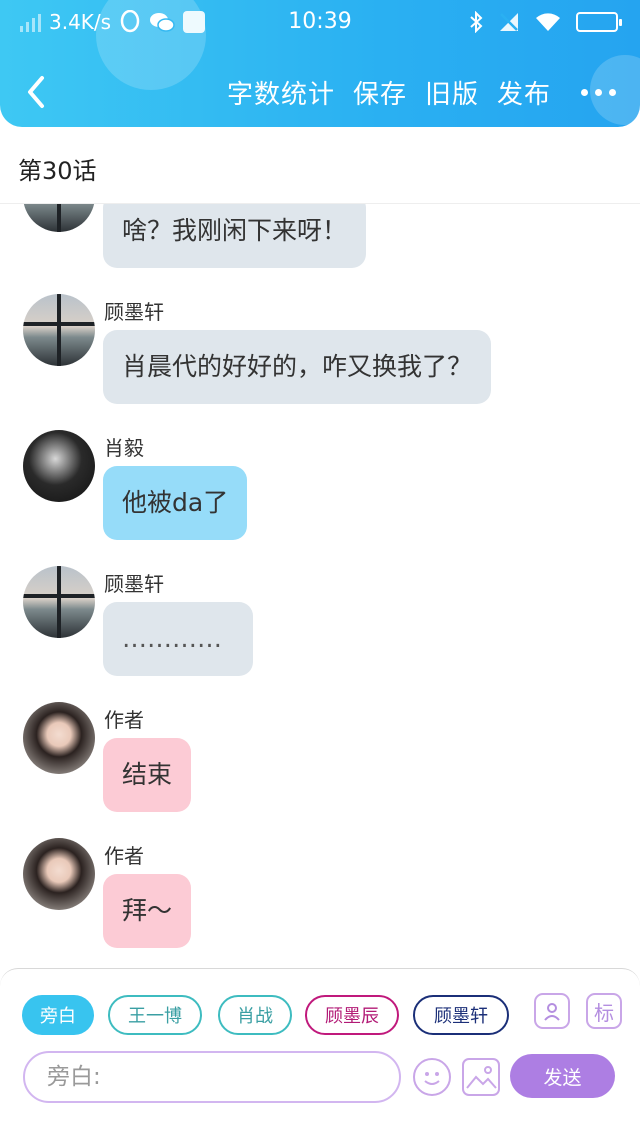 Image resolution: width=640 pixels, height=1138 pixels. Describe the element at coordinates (57, 171) in the screenshot. I see `chapter-title: 第30话` at that location.